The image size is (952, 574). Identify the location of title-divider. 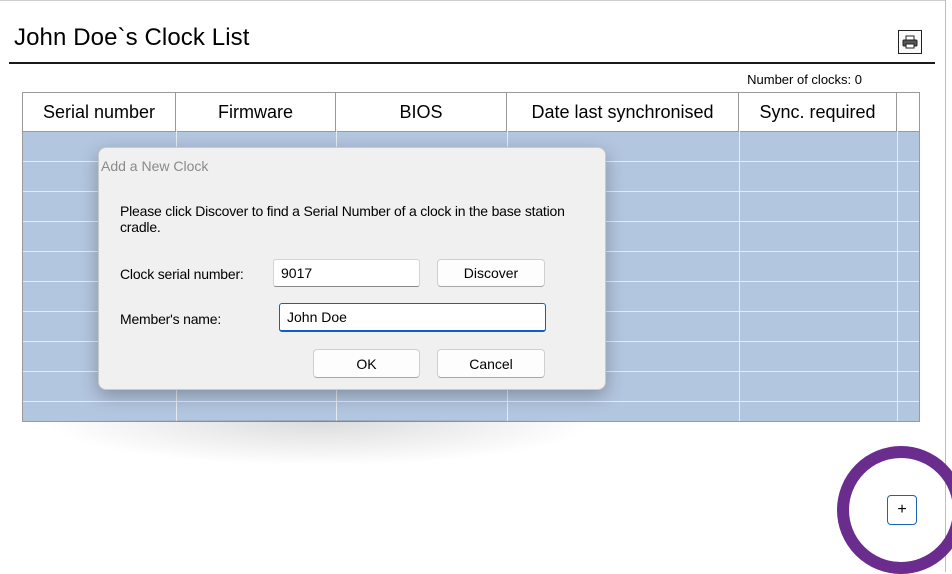
(472, 63).